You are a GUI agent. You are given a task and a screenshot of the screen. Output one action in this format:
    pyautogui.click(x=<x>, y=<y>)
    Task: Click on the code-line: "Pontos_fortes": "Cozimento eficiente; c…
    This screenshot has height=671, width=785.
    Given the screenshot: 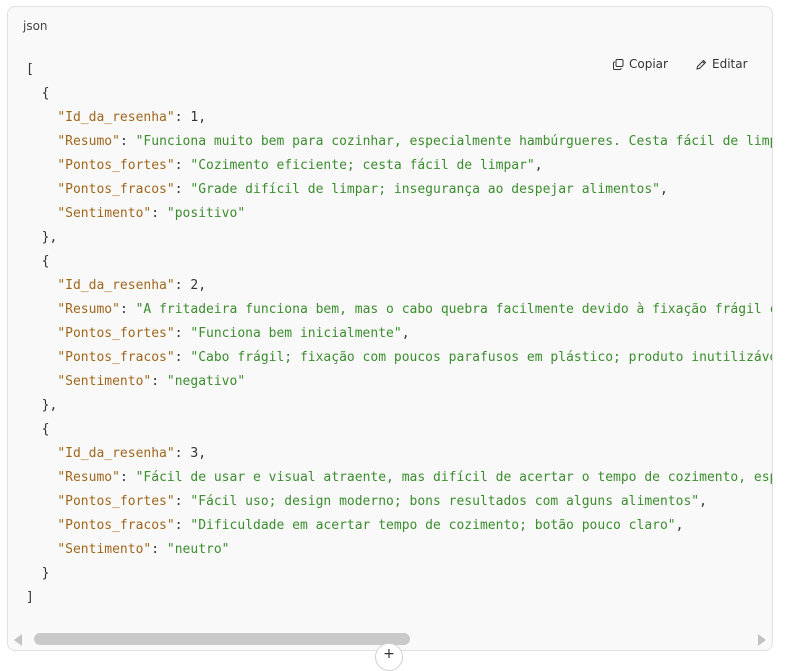 What is the action you would take?
    pyautogui.click(x=300, y=165)
    